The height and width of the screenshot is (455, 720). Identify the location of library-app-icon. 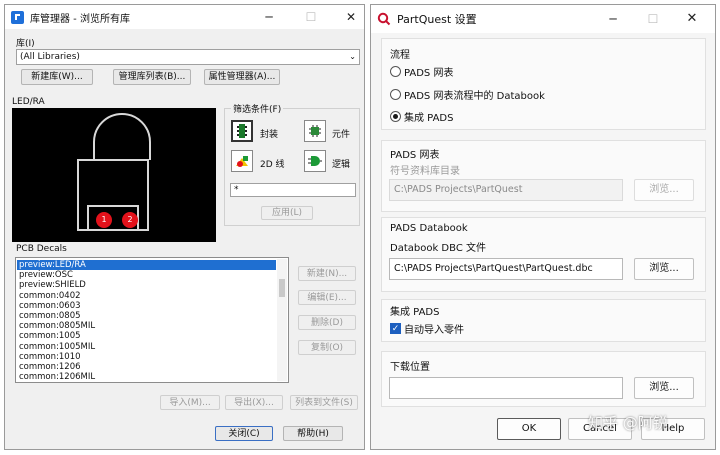
(17, 17).